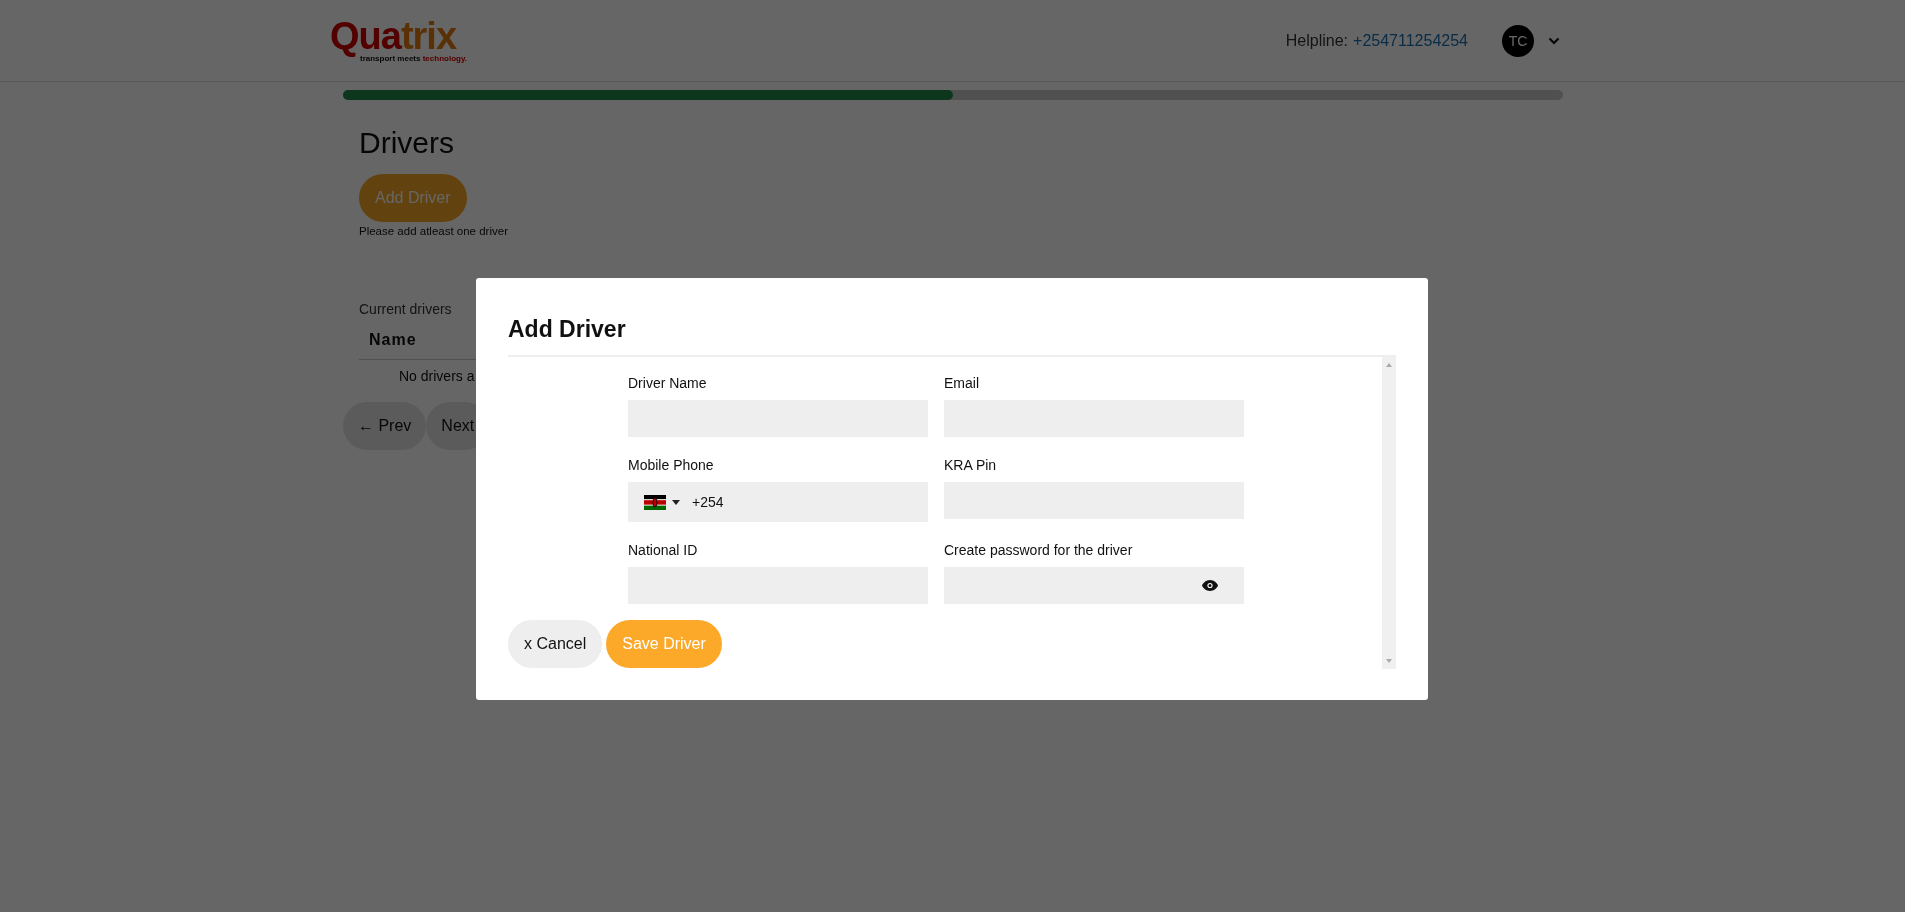 The image size is (1905, 912). Describe the element at coordinates (664, 644) in the screenshot. I see `save-button: Save Driver` at that location.